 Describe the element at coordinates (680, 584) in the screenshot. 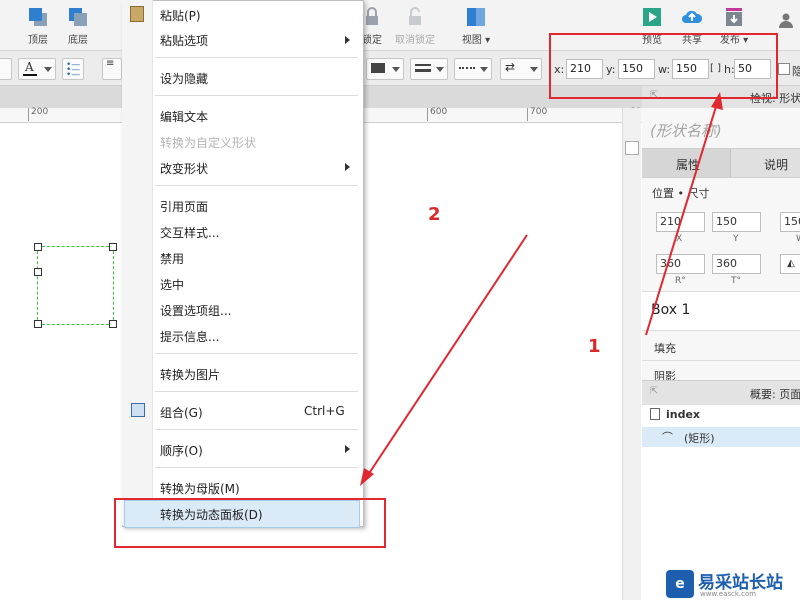

I see `watermark-logo-icon: e` at that location.